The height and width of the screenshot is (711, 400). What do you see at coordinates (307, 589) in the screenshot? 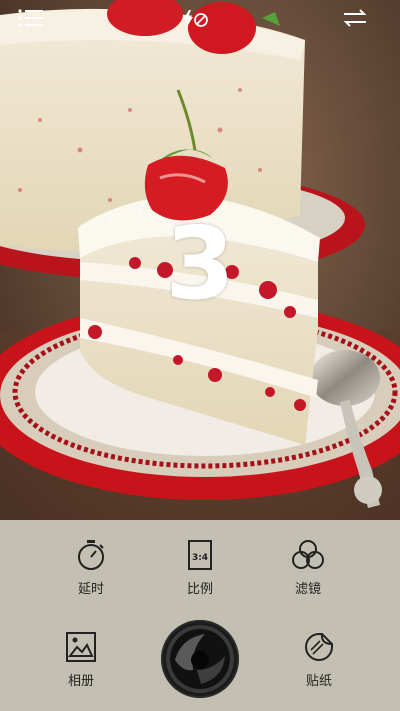
I see `filter-label: 滤镜` at bounding box center [307, 589].